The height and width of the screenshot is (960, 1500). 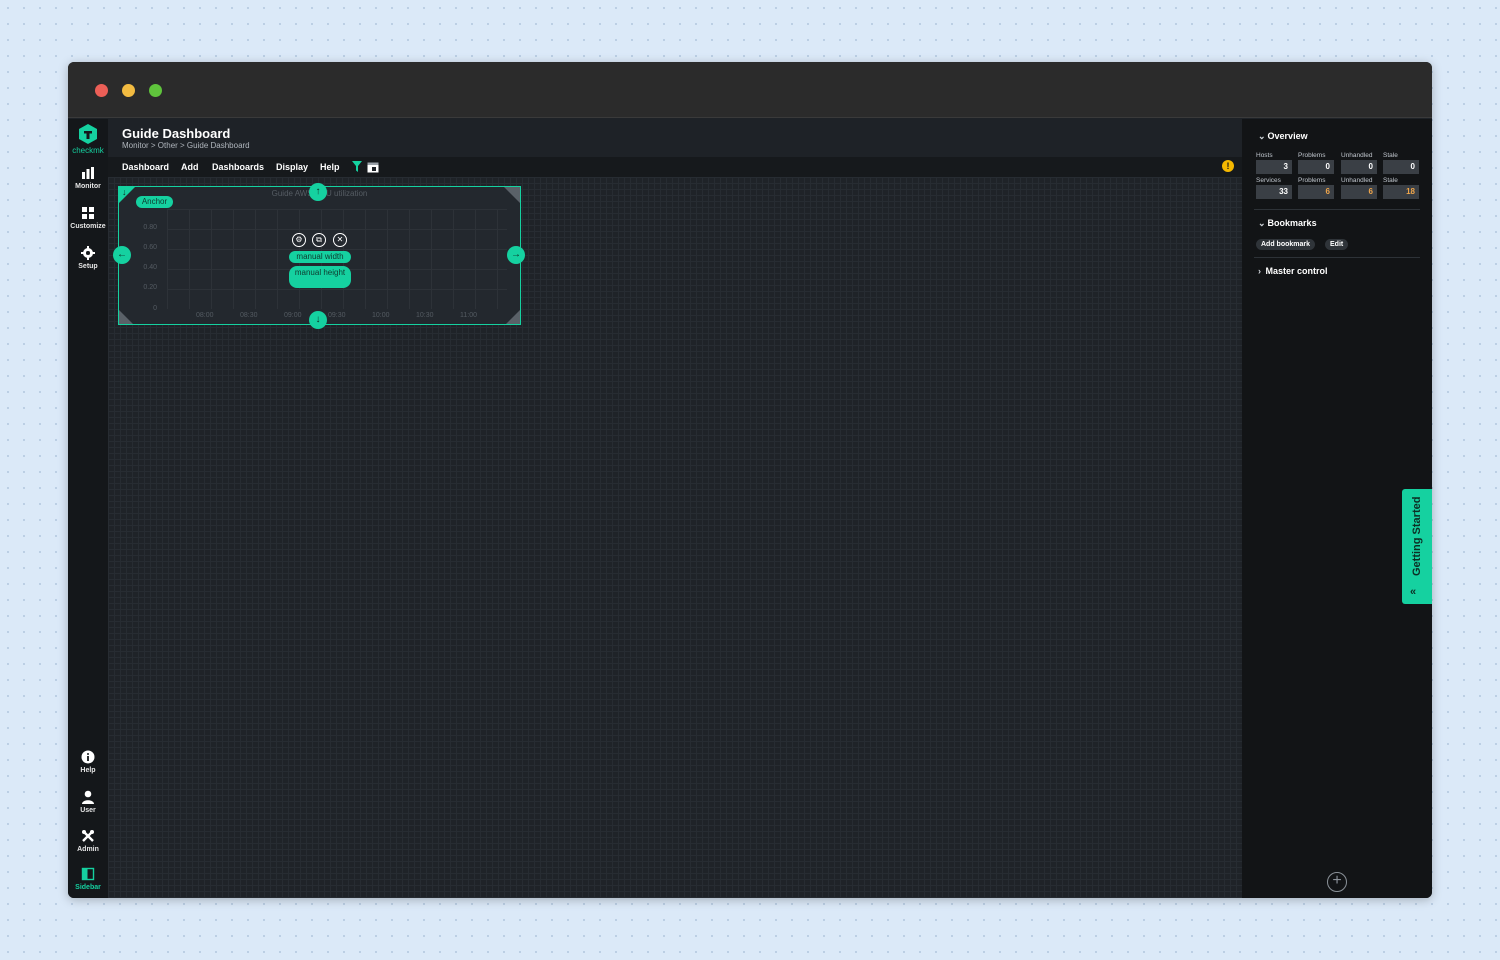 I want to click on hosts-total: 3, so click(x=1274, y=167).